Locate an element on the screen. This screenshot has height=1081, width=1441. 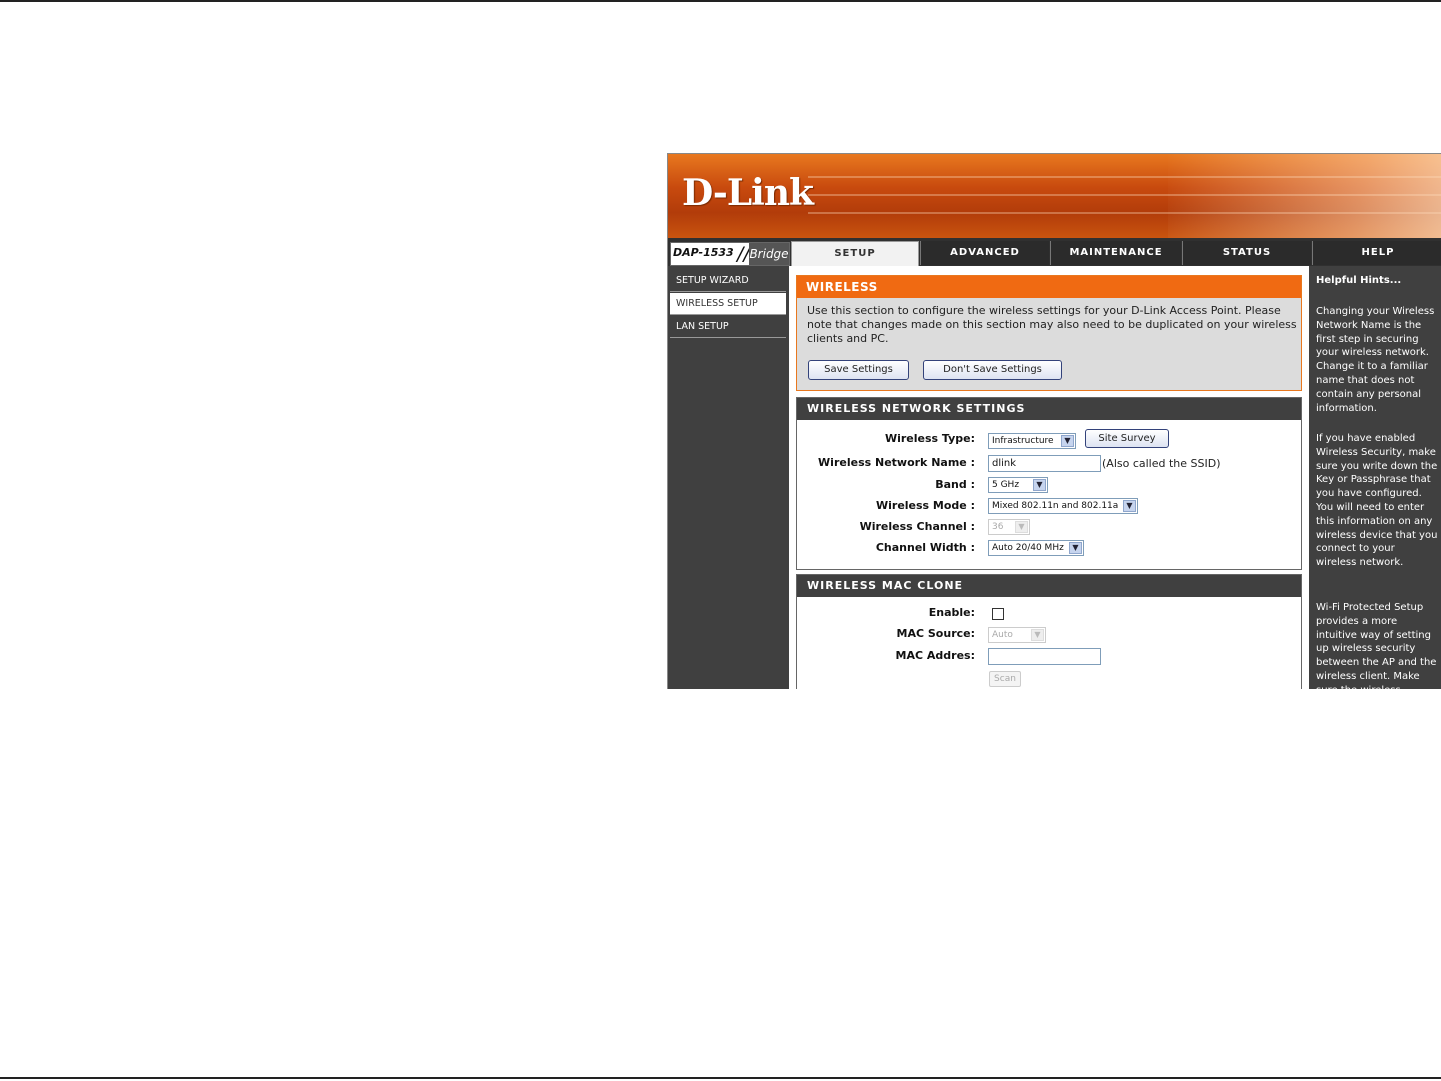
site-survey-button: Site Survey is located at coordinates (1127, 438).